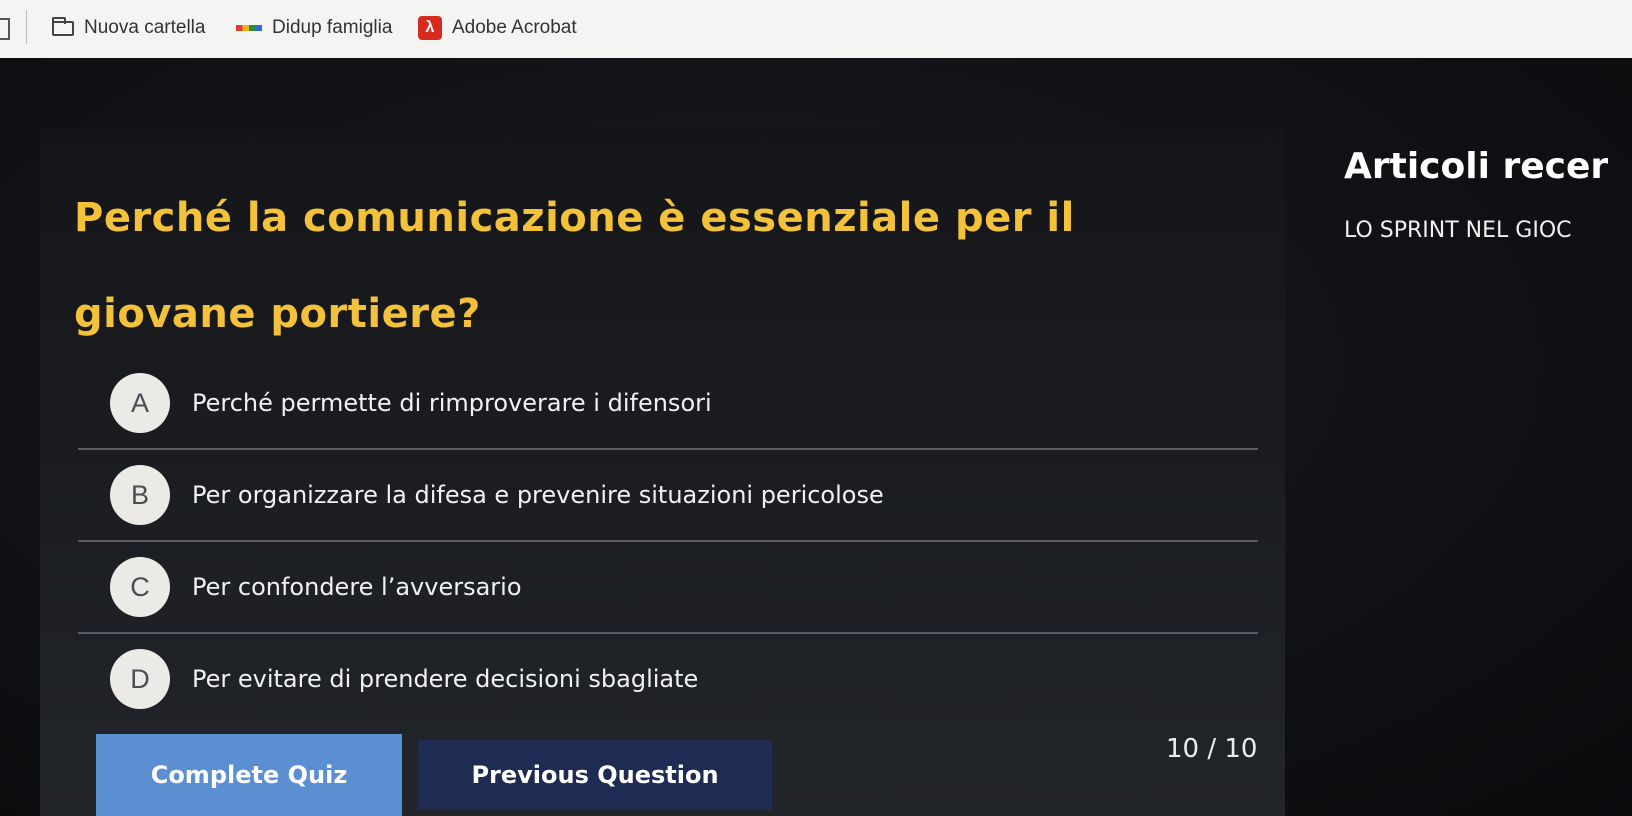 Image resolution: width=1632 pixels, height=816 pixels. What do you see at coordinates (668, 588) in the screenshot?
I see `answer-option-c: C Per confondere l’avversario` at bounding box center [668, 588].